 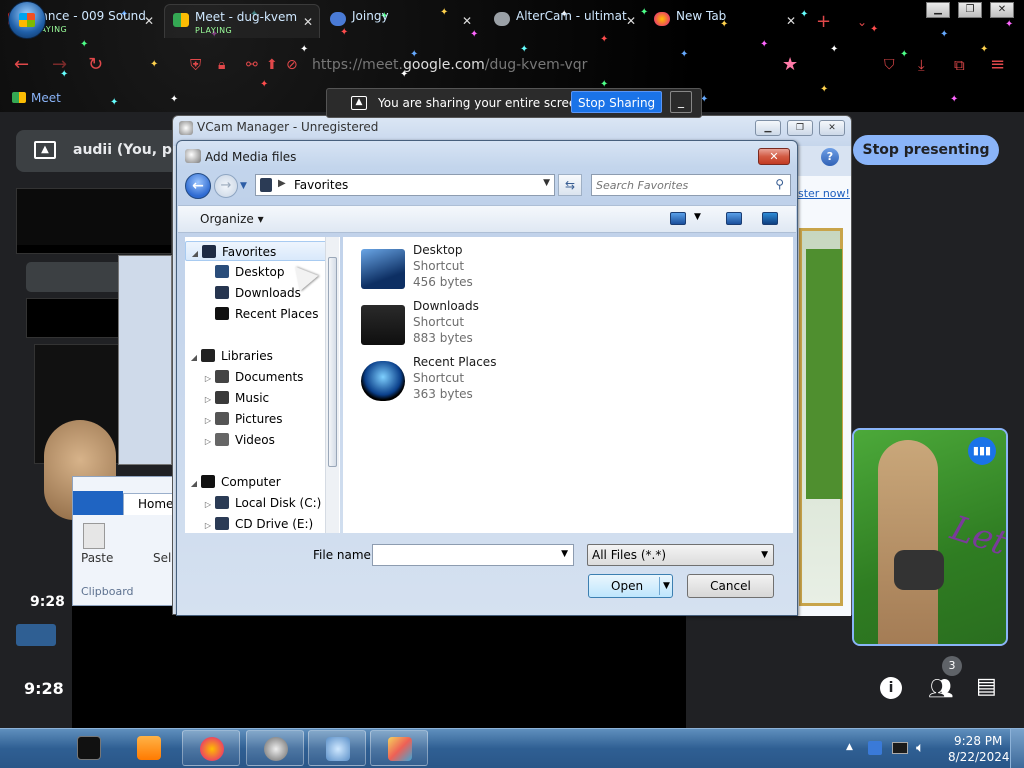 What do you see at coordinates (768, 128) in the screenshot?
I see `vcam-minimize-button: ▁` at bounding box center [768, 128].